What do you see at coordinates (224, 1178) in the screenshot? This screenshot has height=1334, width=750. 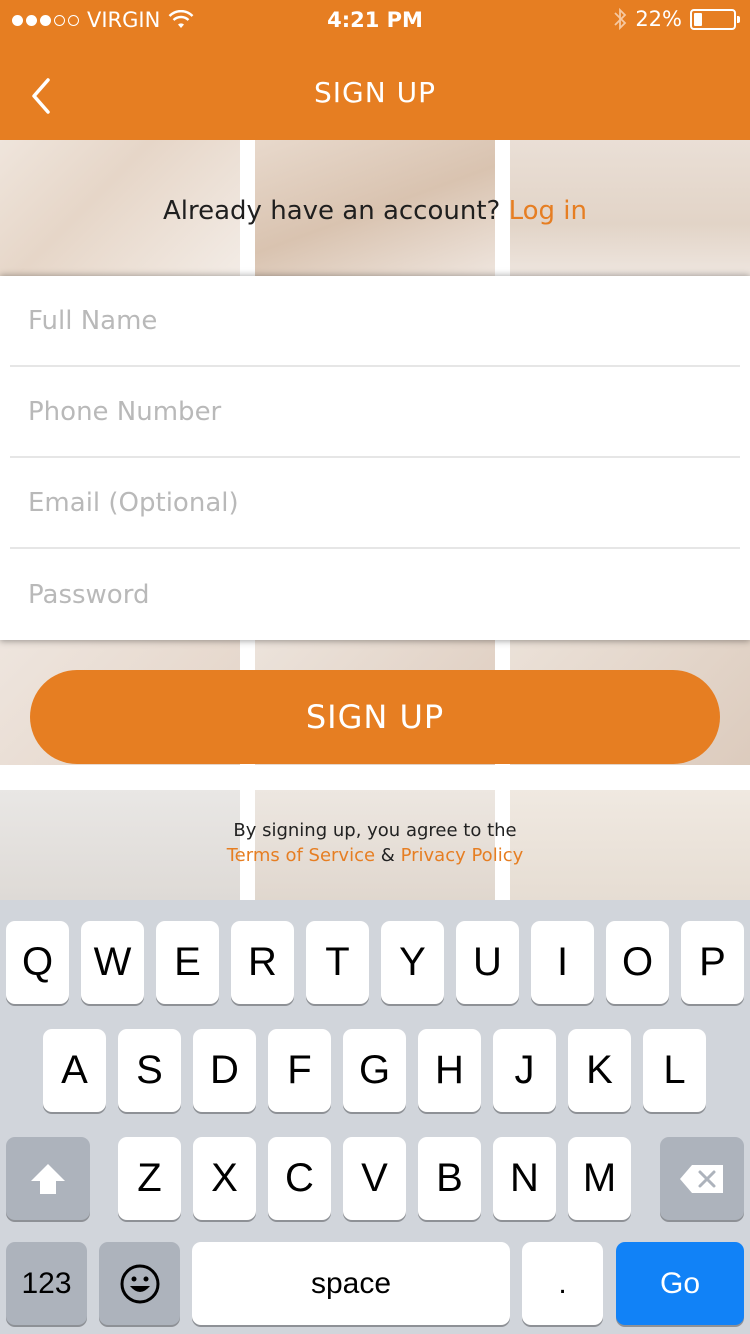 I see `key-x: X` at bounding box center [224, 1178].